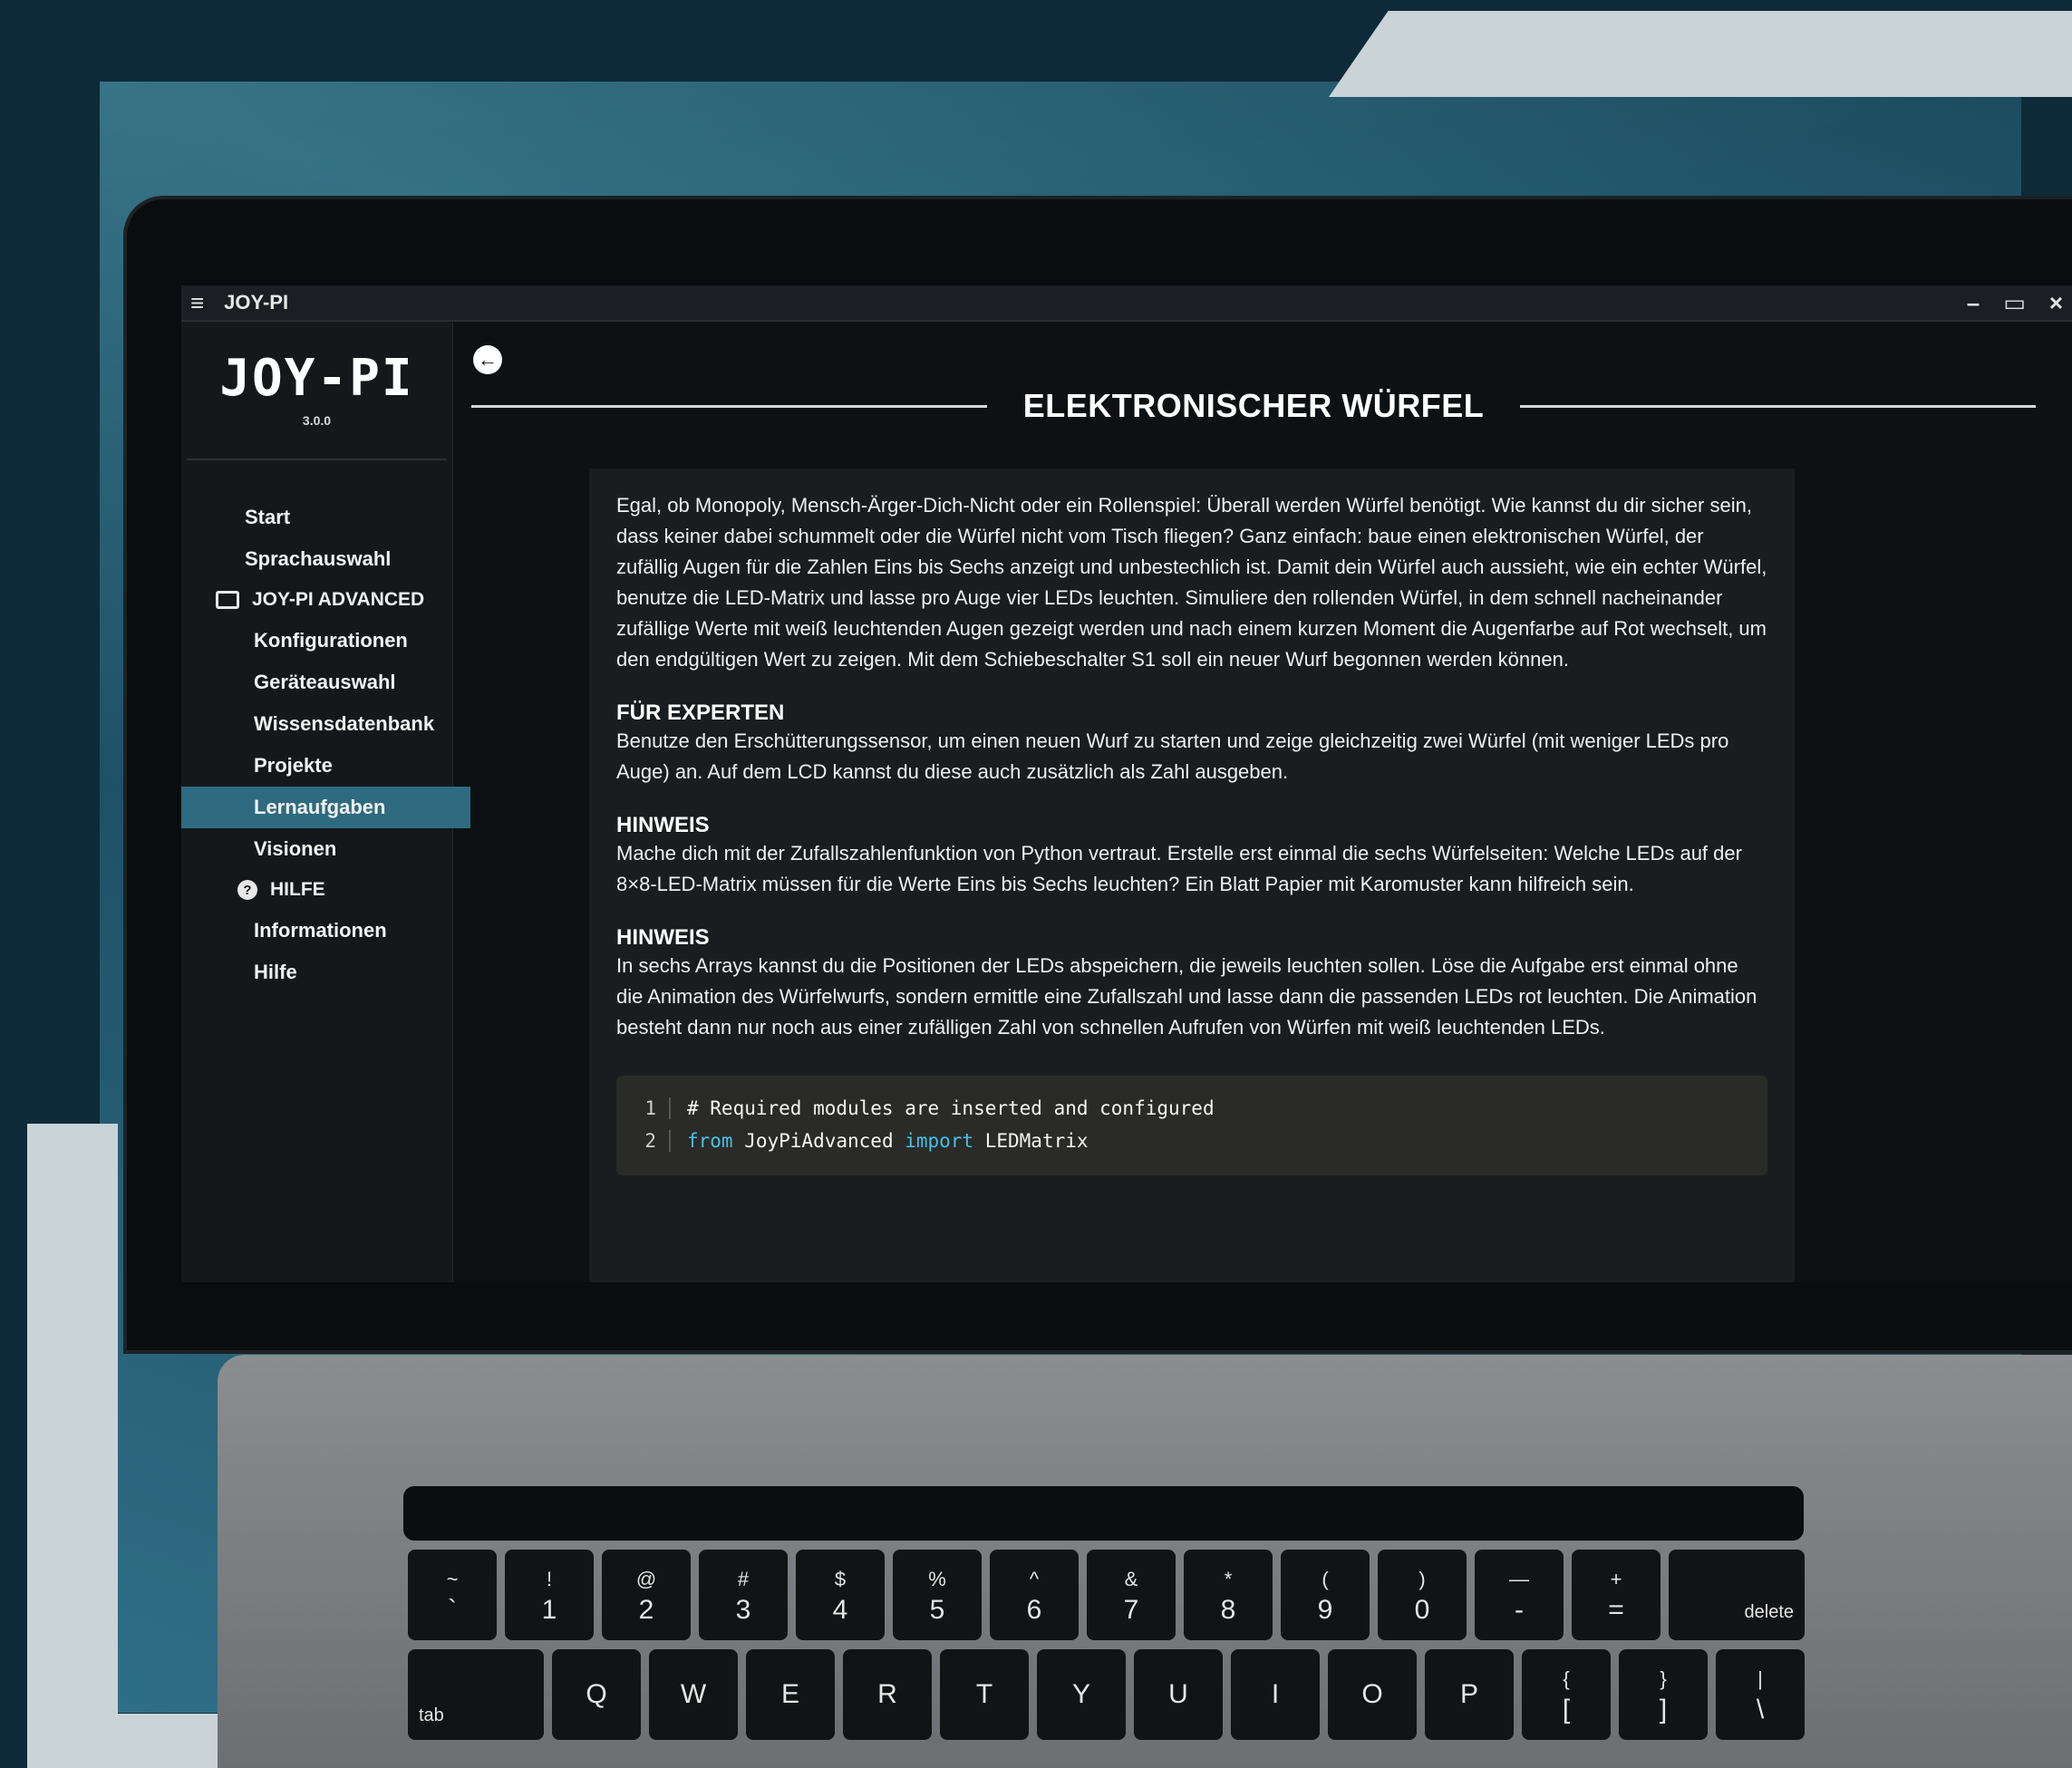  I want to click on key: W, so click(694, 1695).